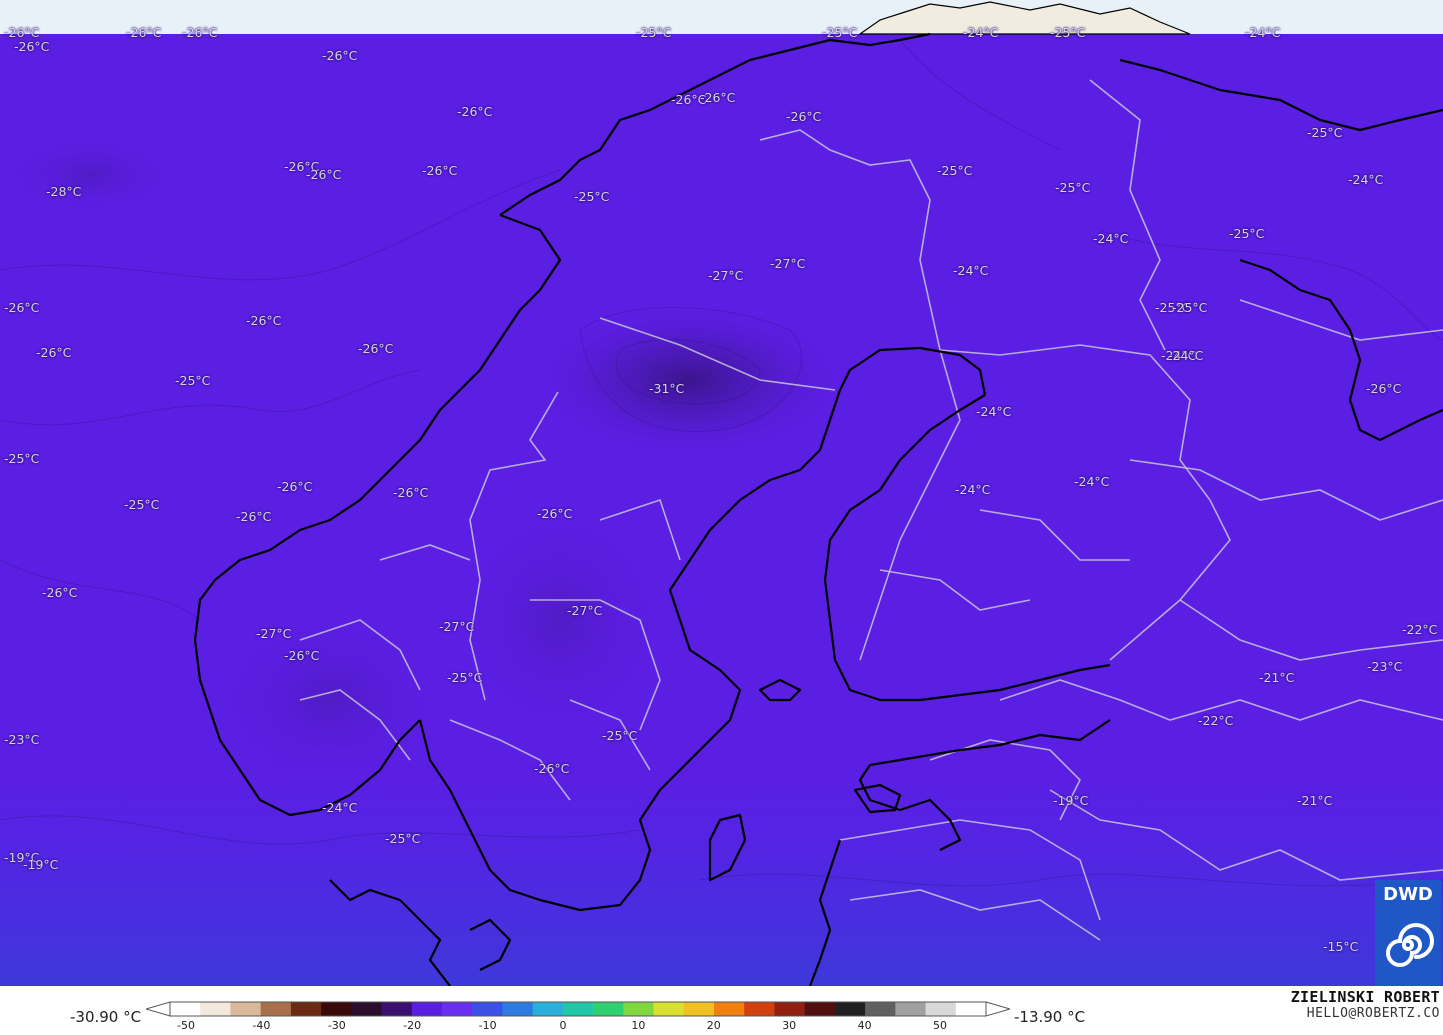 This screenshot has height=1035, width=1443. I want to click on colorbar-tick-label: 50, so click(940, 1025).